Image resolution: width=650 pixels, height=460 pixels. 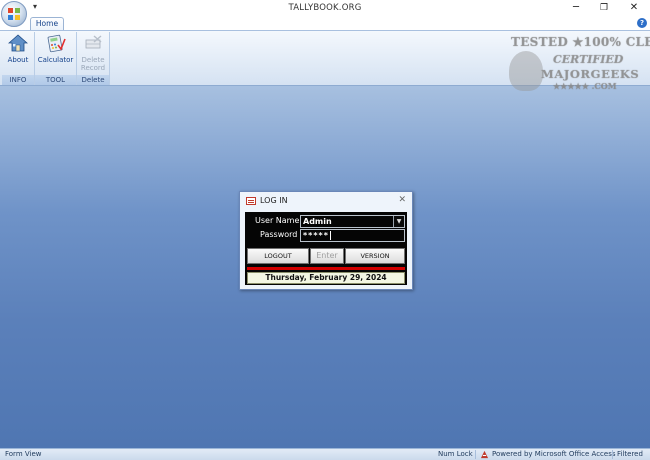 I want to click on ribbon-group-info: About INFO, so click(x=18, y=58).